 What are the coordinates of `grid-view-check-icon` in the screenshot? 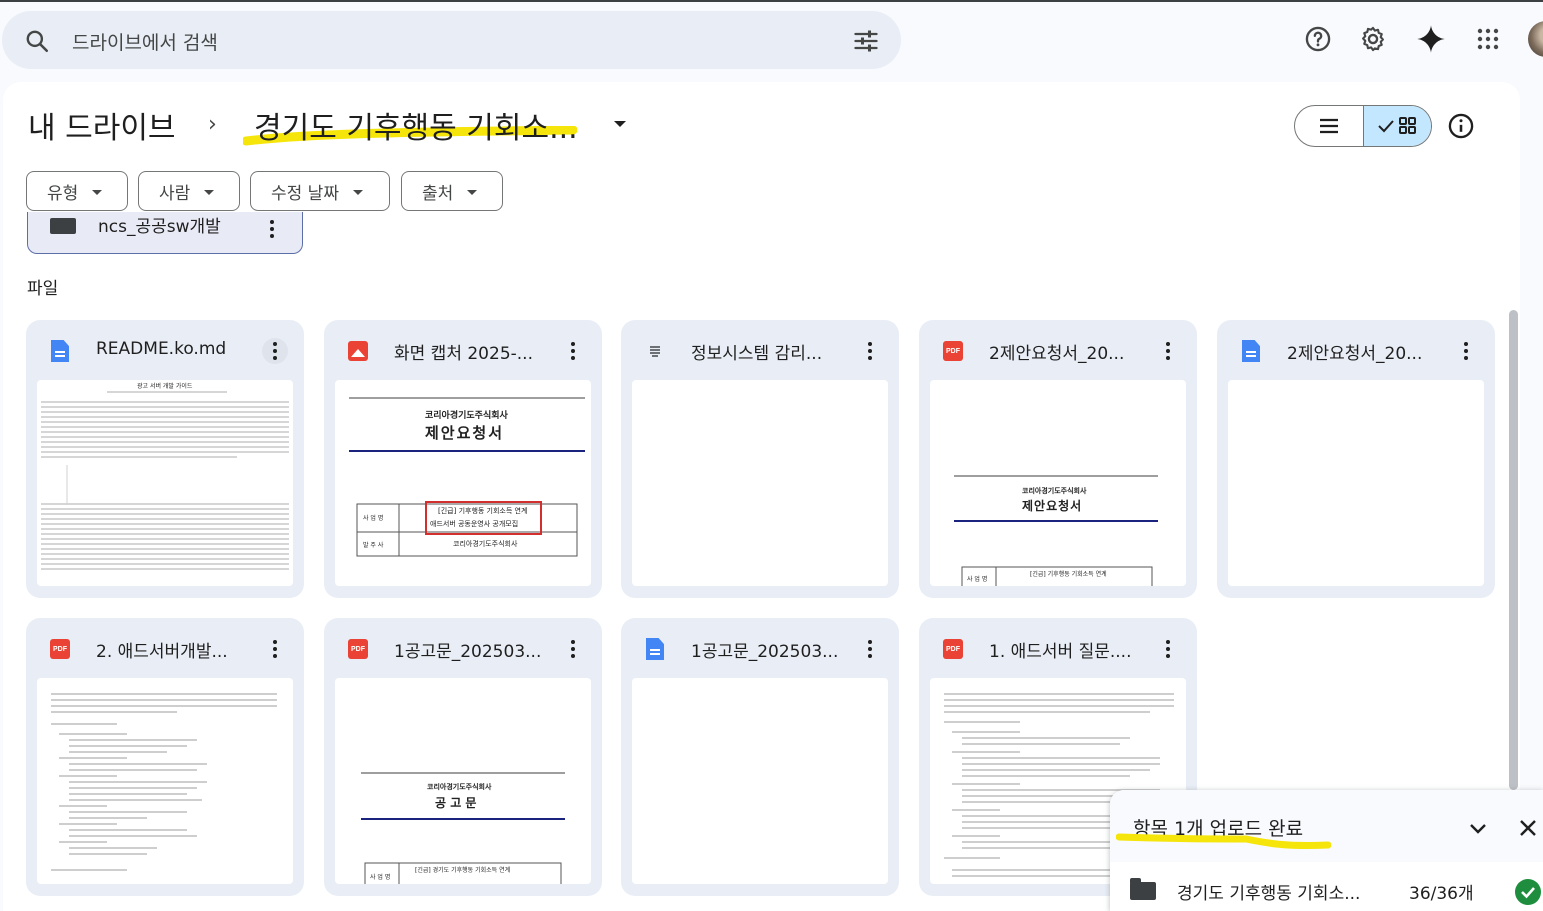 It's located at (1396, 125).